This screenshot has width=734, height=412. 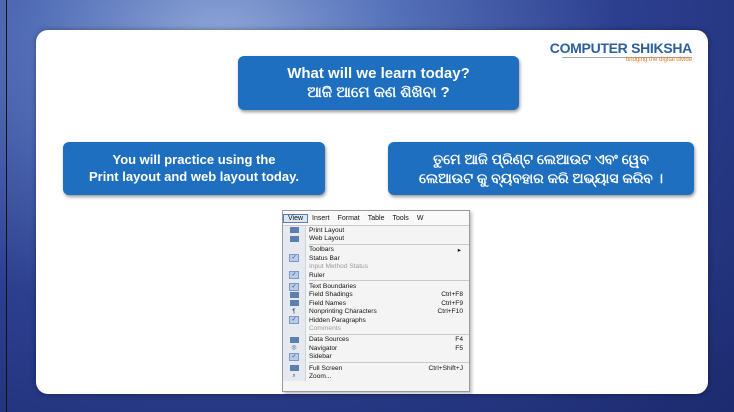 I want to click on menu-item-toolbars: Toolbars ▸, so click(x=376, y=250).